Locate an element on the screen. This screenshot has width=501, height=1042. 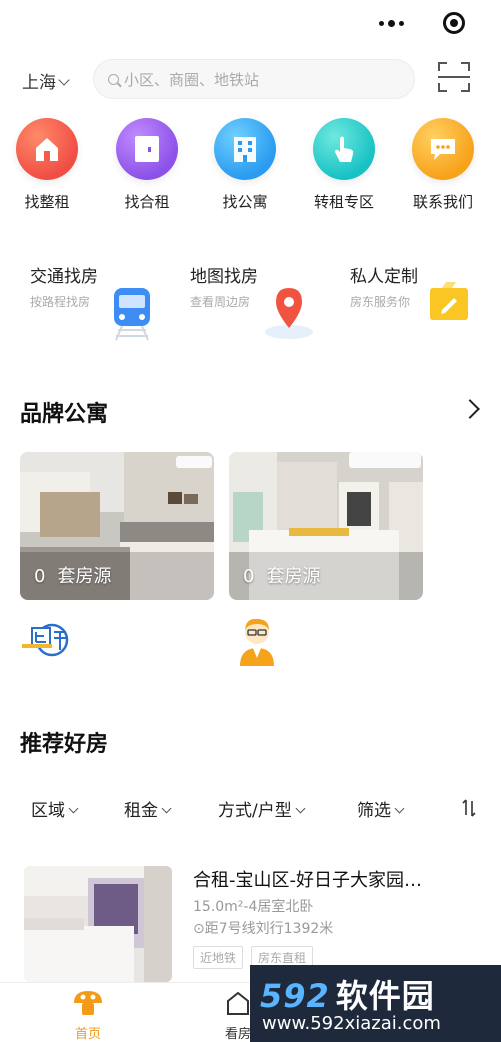
distance-text: 距7号线刘行1392米 is located at coordinates (269, 929).